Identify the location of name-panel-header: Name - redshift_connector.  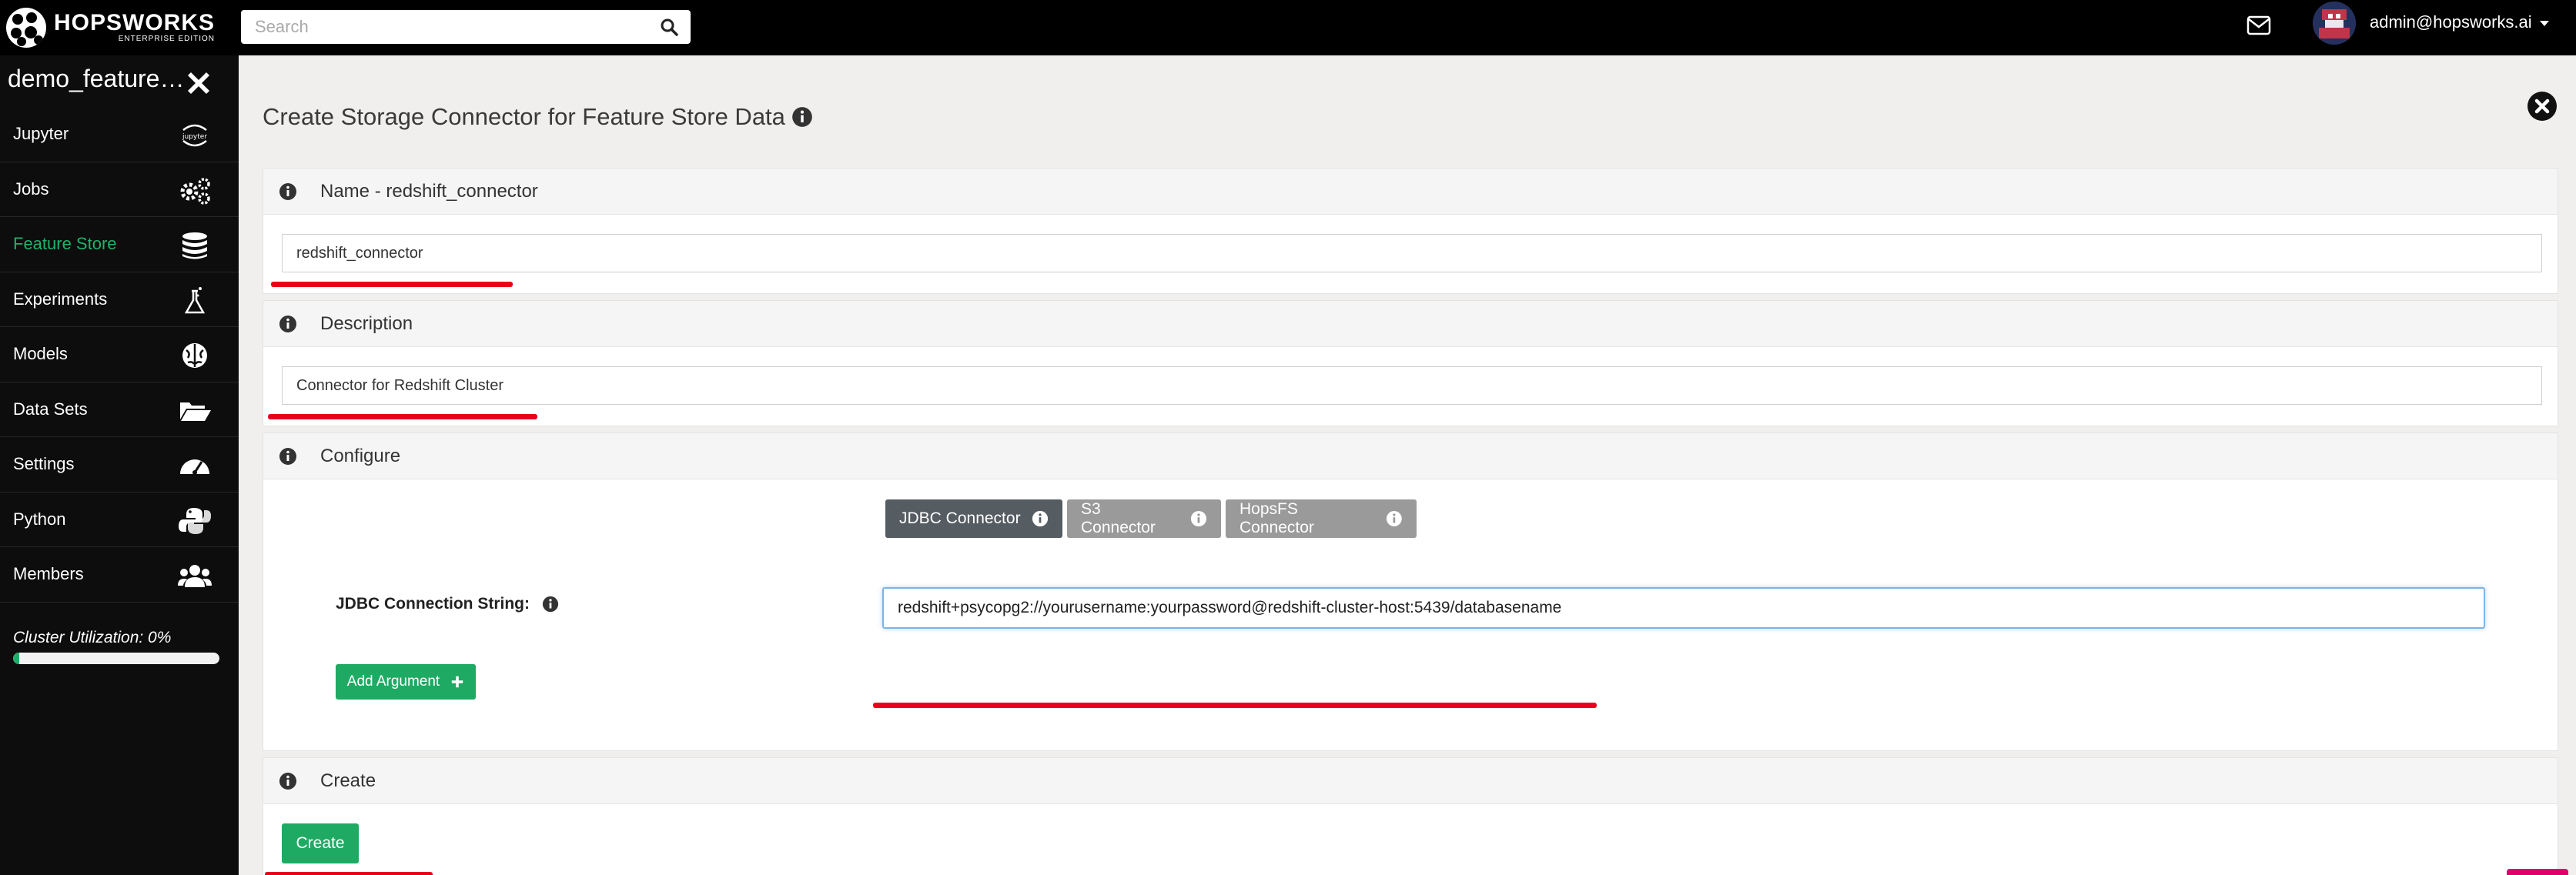
(1410, 192).